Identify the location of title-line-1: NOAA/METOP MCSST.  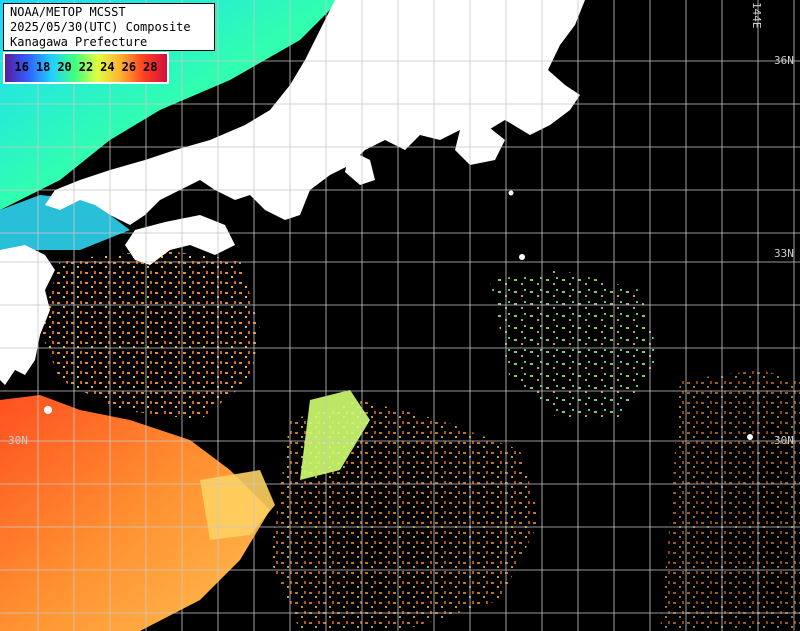
(68, 12).